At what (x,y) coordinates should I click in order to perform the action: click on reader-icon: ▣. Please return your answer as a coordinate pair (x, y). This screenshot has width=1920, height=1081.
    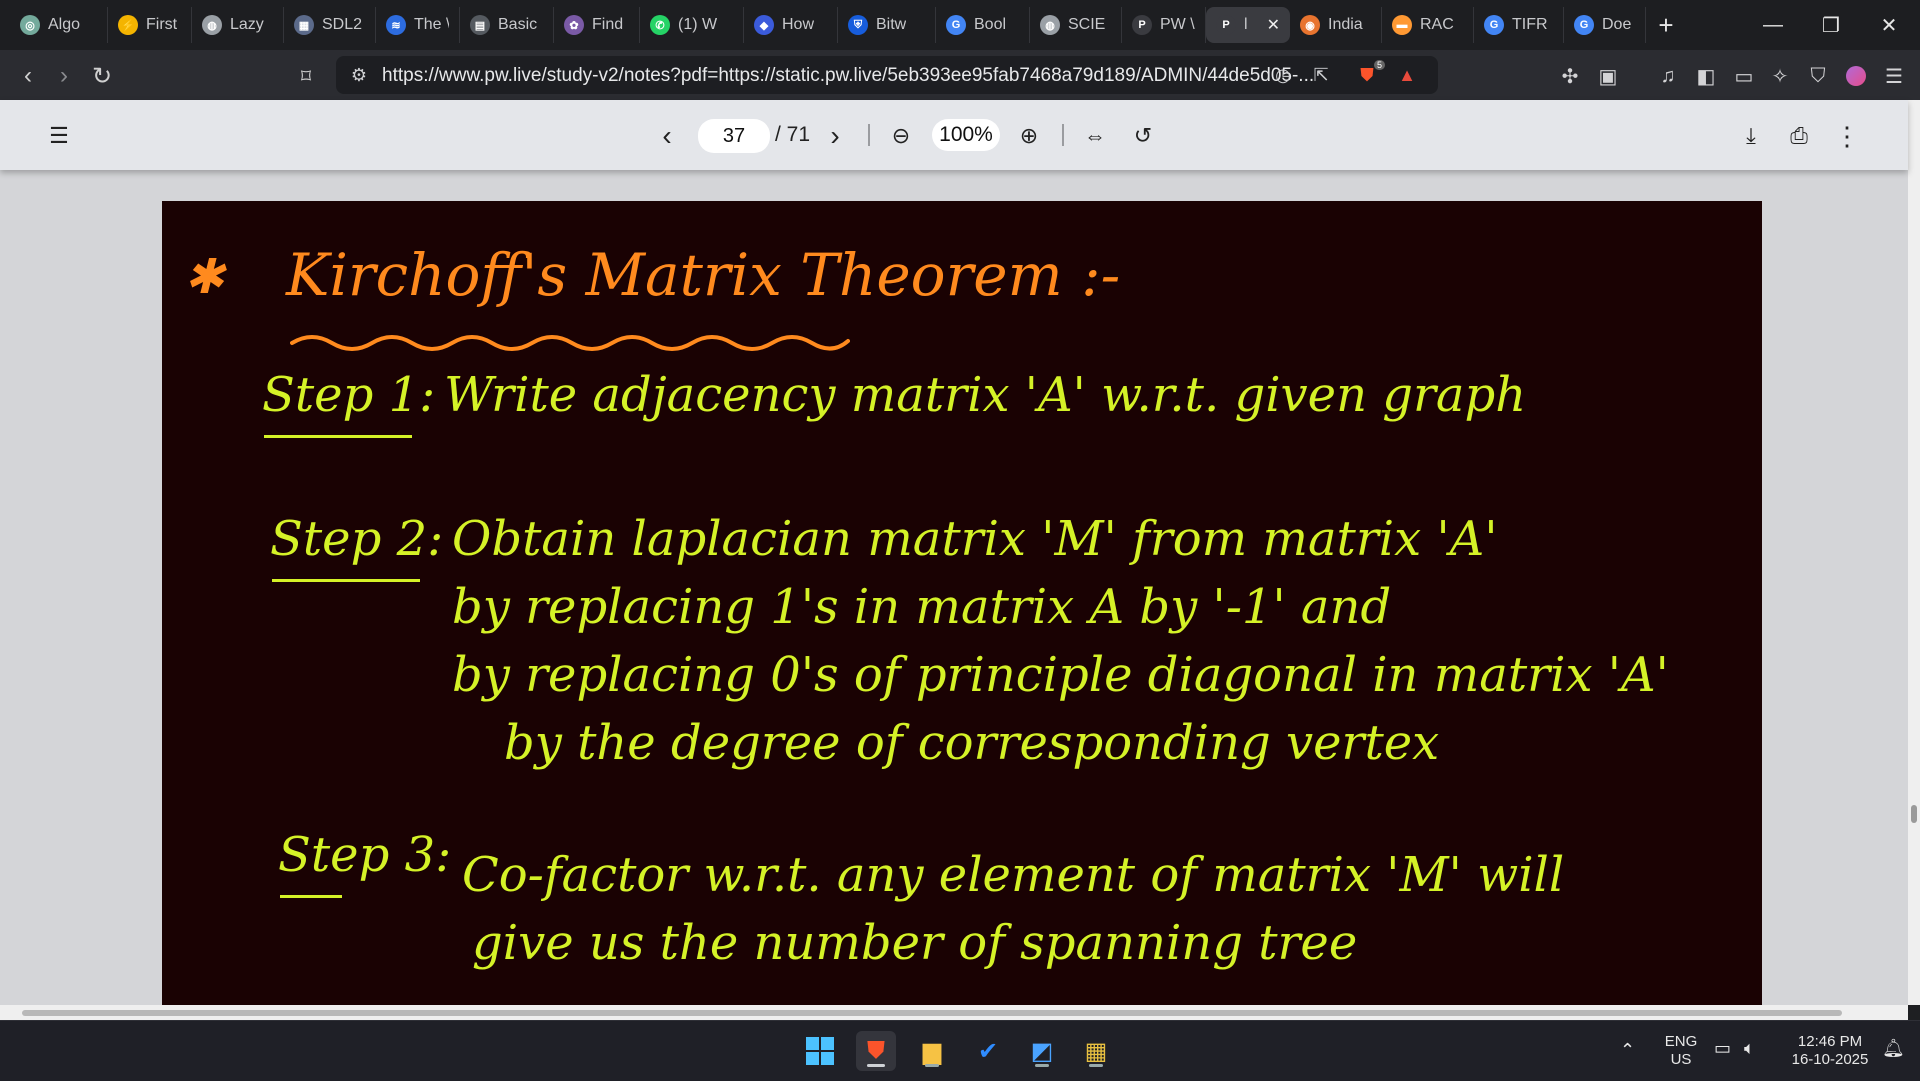
    Looking at the image, I should click on (1608, 76).